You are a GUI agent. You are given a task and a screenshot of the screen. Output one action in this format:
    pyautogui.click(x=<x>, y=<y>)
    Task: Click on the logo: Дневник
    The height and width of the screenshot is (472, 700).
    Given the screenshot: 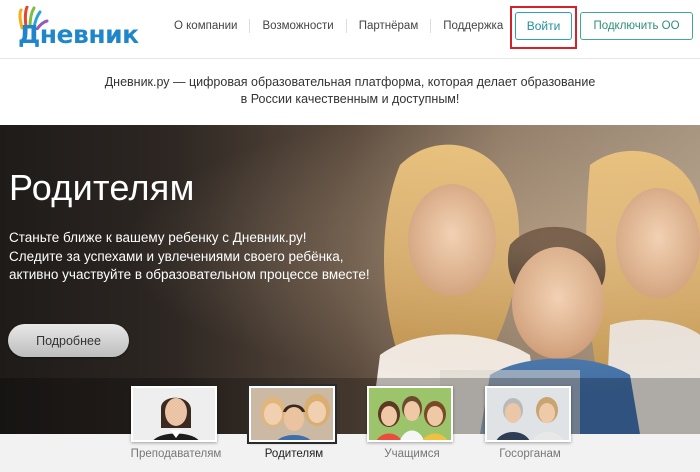 What is the action you would take?
    pyautogui.click(x=73, y=28)
    